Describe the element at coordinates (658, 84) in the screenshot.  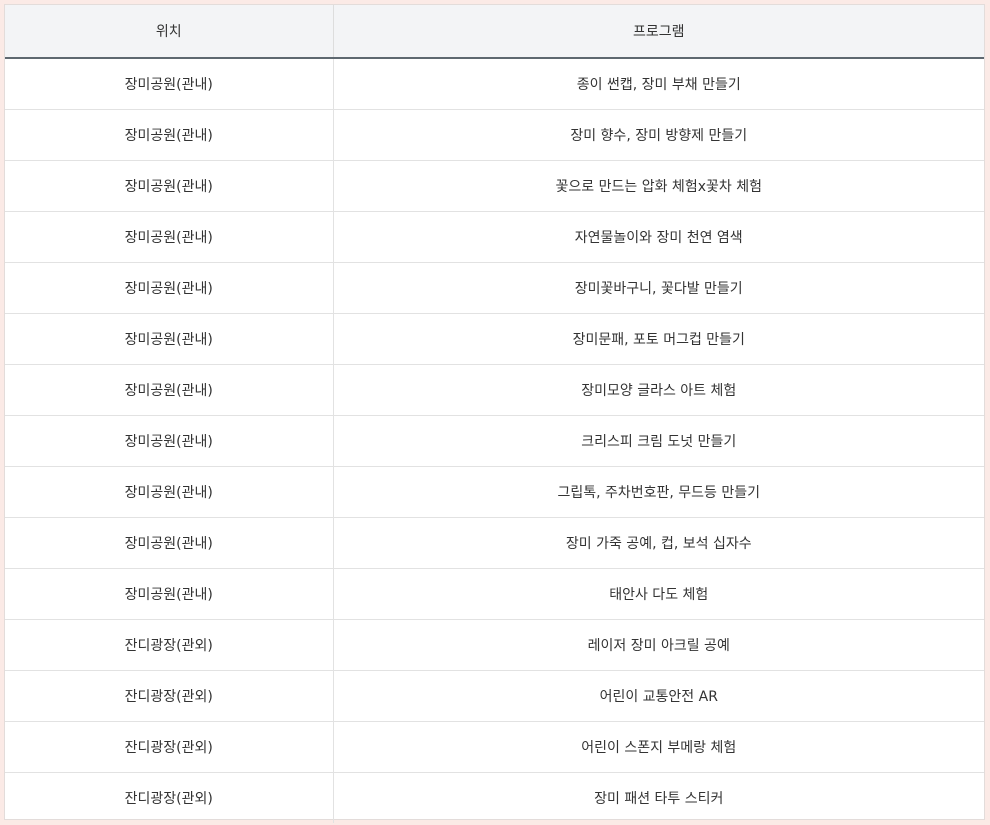
I see `cell-program: 종이 썬캡, 장미 부채 만들기` at that location.